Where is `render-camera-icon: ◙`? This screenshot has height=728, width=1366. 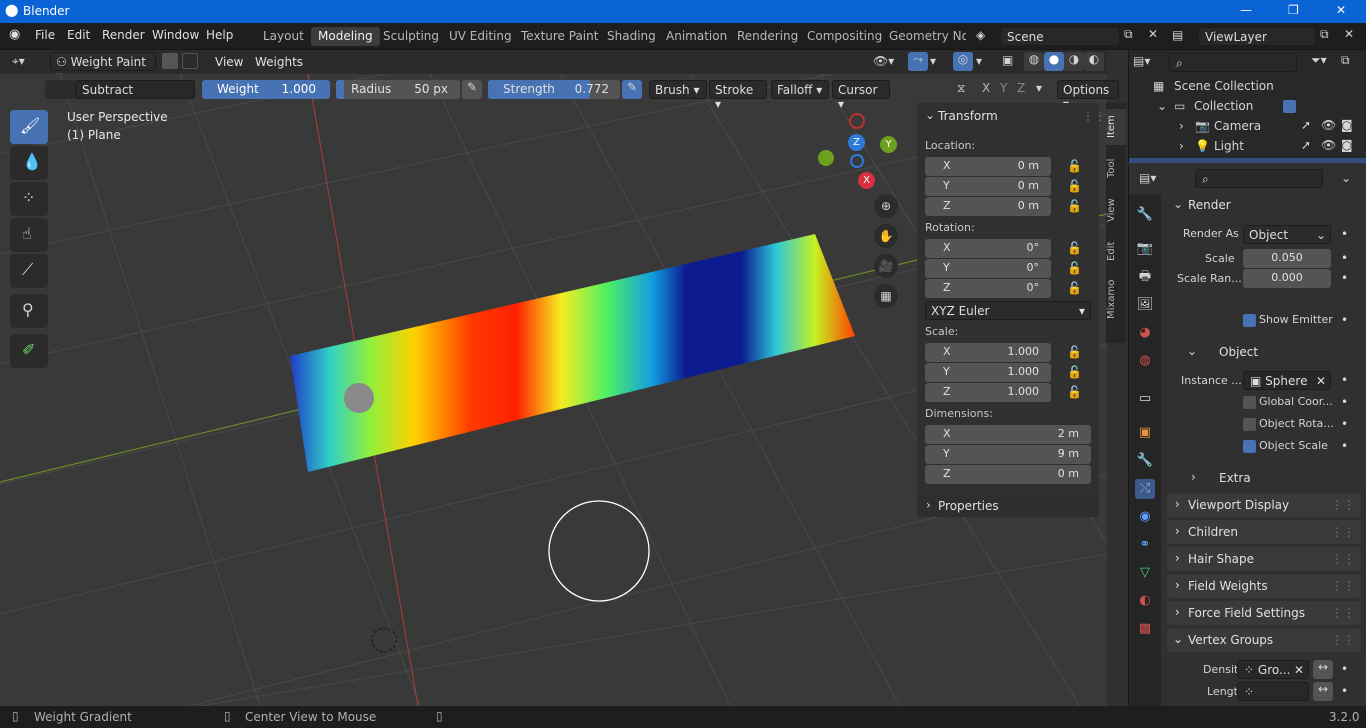 render-camera-icon: ◙ is located at coordinates (1347, 145).